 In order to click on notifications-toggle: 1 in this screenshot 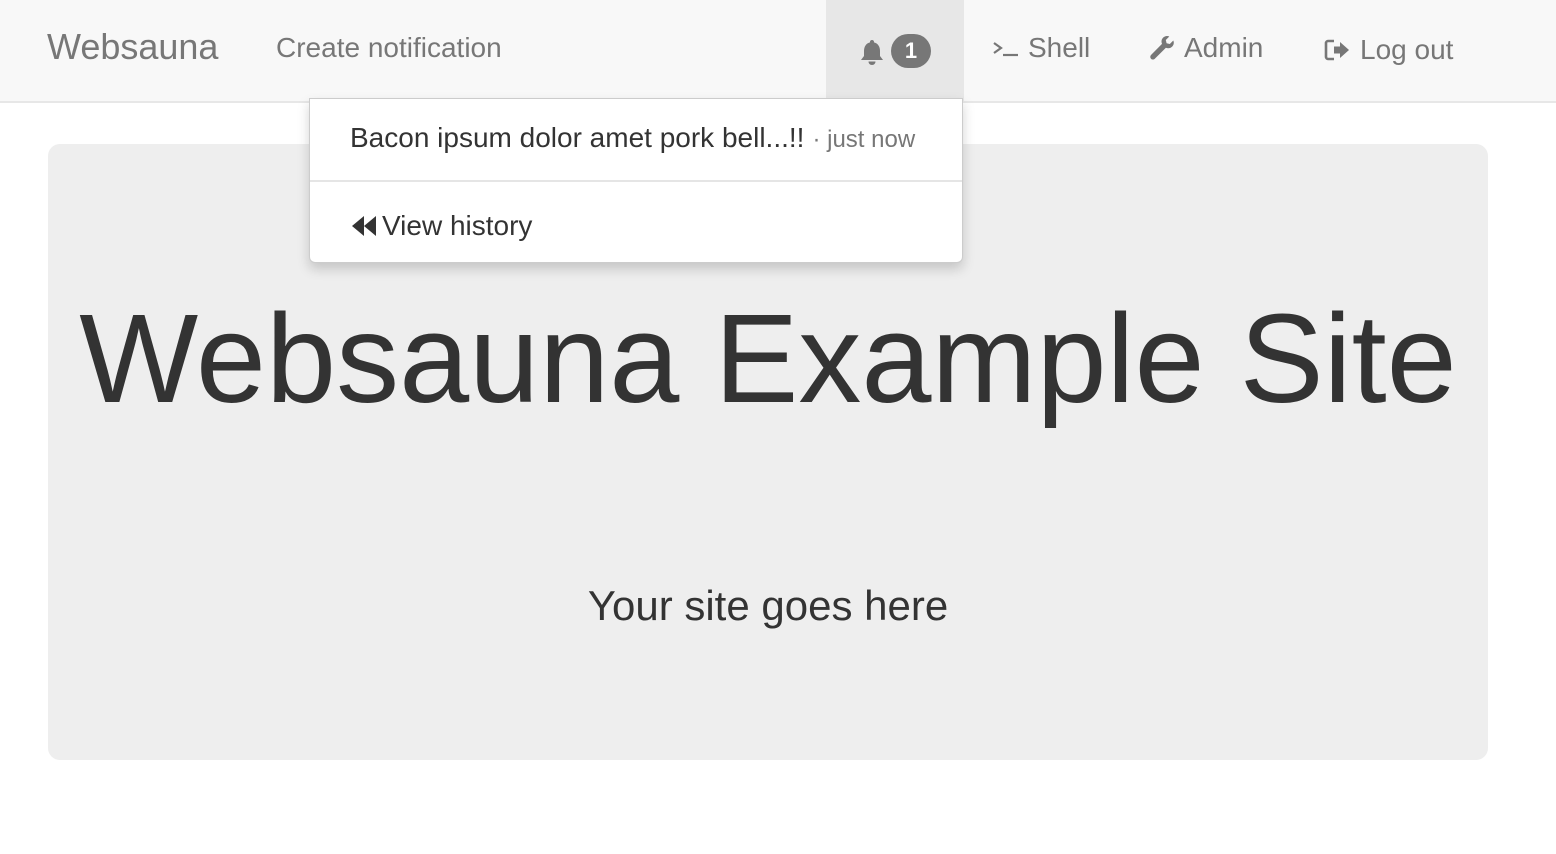, I will do `click(895, 50)`.